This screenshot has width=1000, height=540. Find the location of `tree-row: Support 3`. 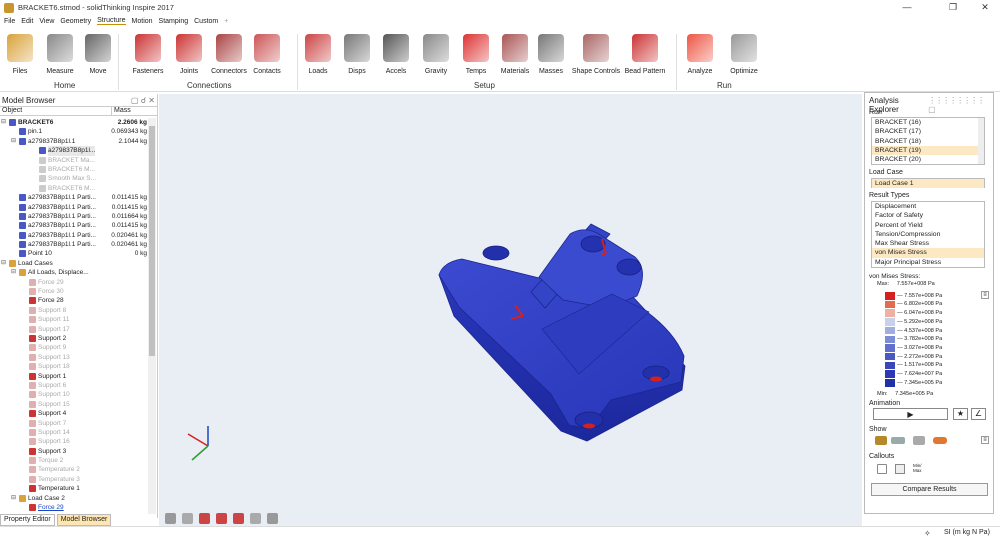

tree-row: Support 3 is located at coordinates (74, 451).